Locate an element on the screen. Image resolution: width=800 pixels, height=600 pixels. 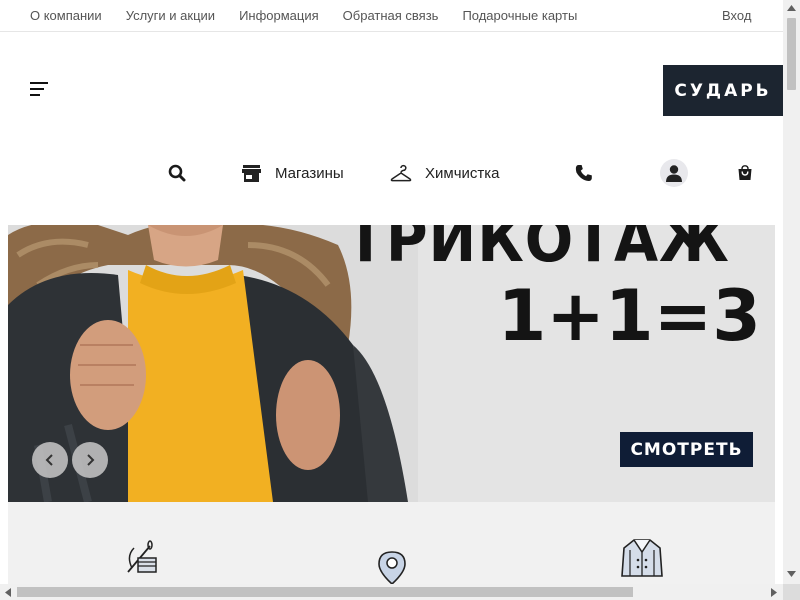
phone-button is located at coordinates (584, 173).